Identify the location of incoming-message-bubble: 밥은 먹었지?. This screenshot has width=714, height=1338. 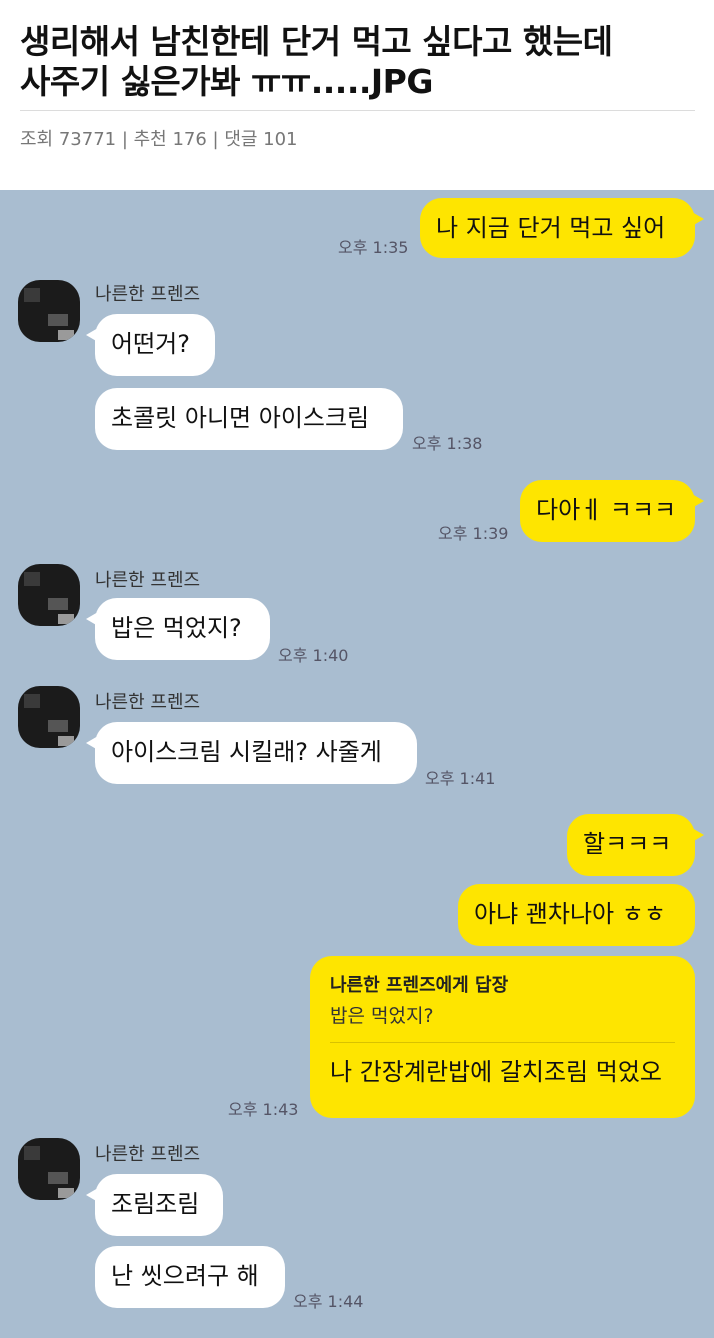
(178, 629).